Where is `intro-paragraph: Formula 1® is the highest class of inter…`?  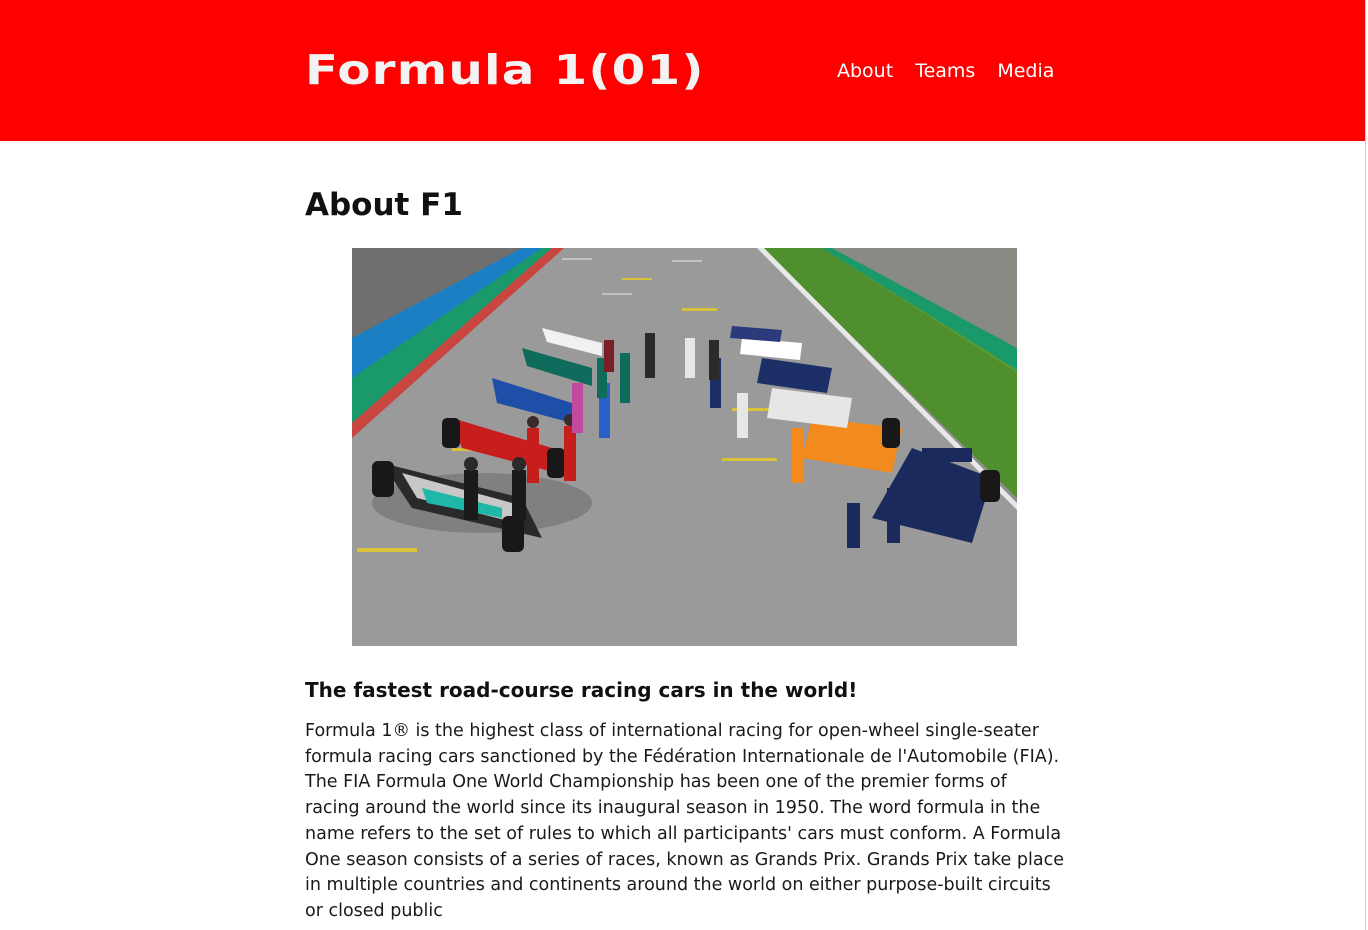
intro-paragraph: Formula 1® is the highest class of inter… is located at coordinates (684, 821).